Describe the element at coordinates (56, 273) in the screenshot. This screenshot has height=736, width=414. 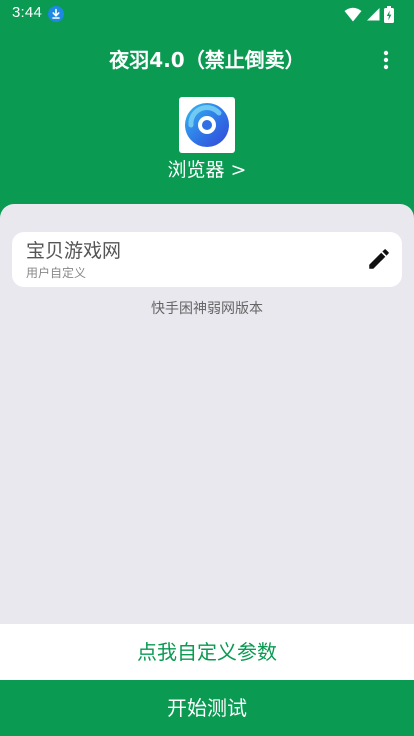
I see `game-subtitle: 用户自定义` at that location.